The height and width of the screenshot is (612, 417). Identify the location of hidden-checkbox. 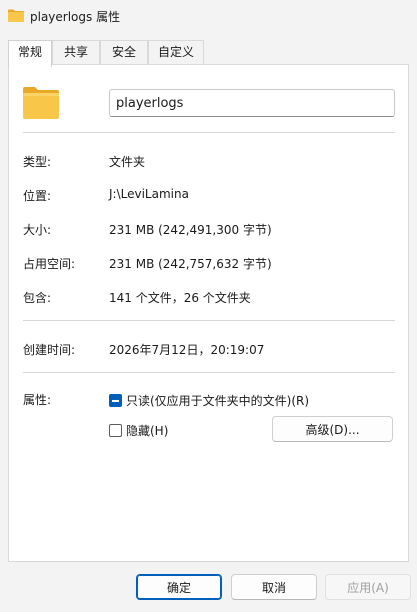
(115, 430).